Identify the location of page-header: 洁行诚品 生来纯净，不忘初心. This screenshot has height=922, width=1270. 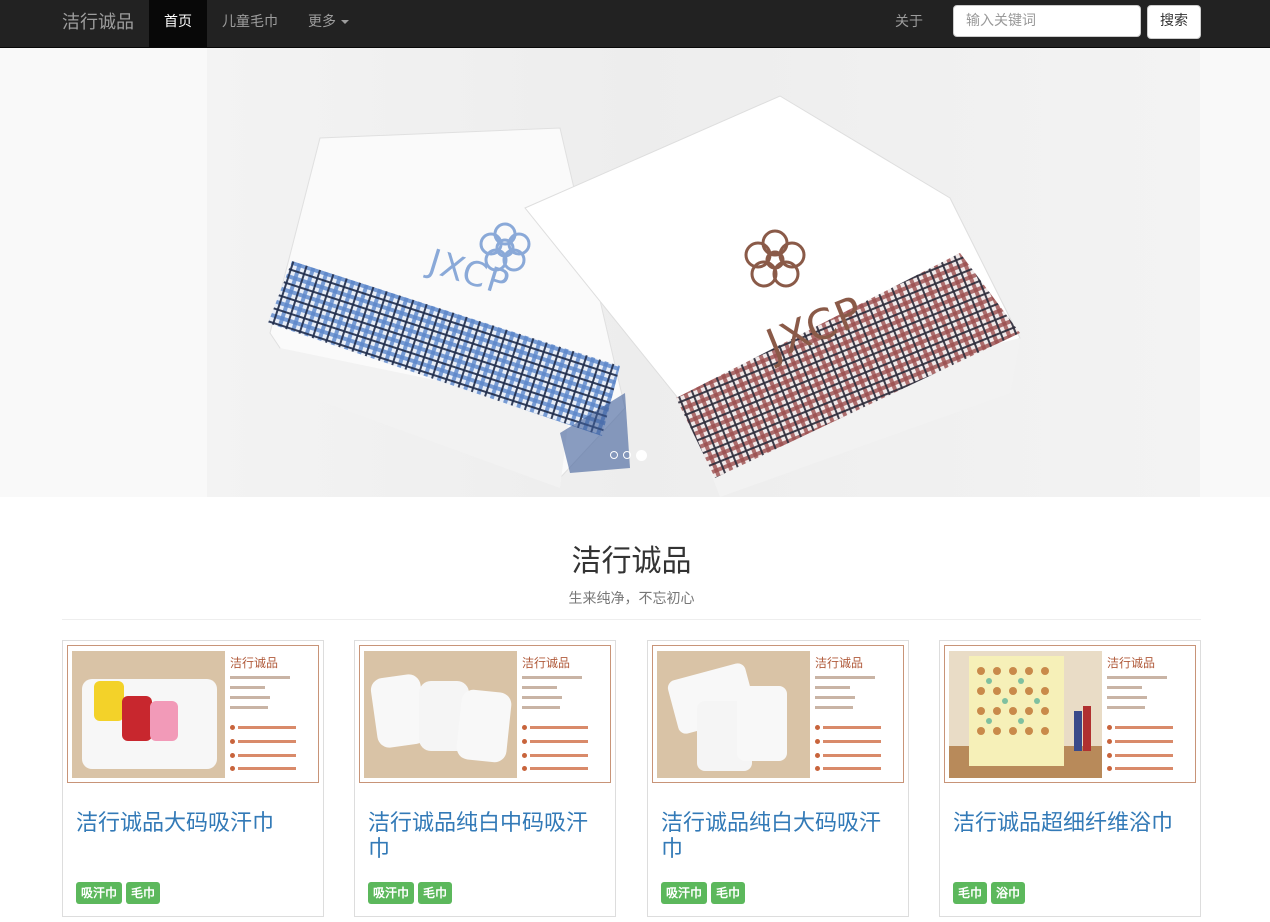
(631, 575).